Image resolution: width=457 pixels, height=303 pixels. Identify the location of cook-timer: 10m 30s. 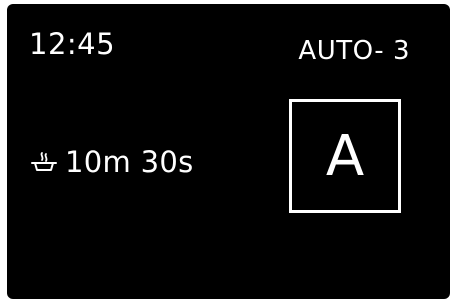
(112, 162).